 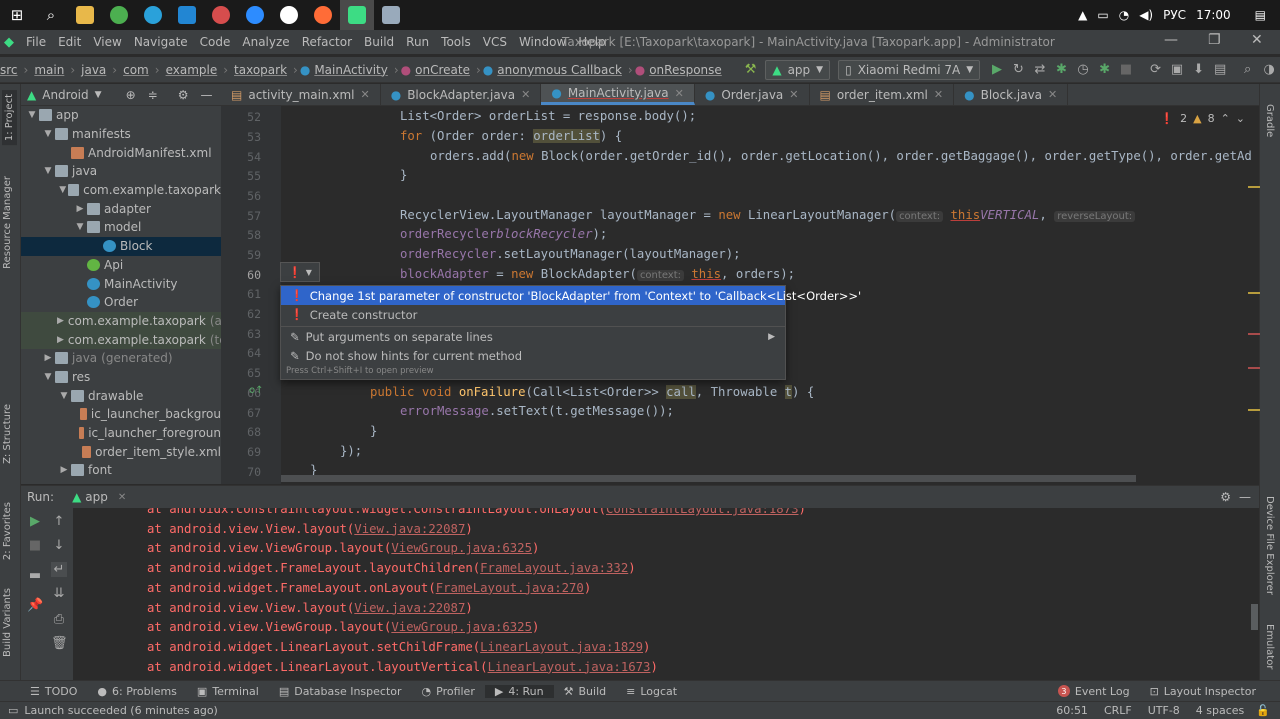 What do you see at coordinates (1062, 70) in the screenshot?
I see `debug-icon: ✱` at bounding box center [1062, 70].